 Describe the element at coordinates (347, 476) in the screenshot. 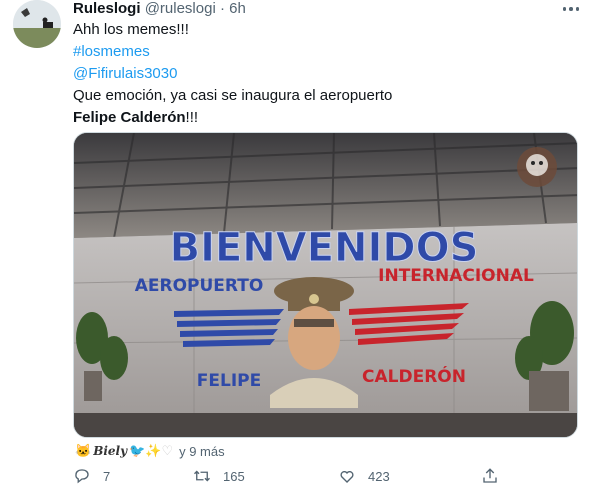

I see `heart-outline-icon` at that location.